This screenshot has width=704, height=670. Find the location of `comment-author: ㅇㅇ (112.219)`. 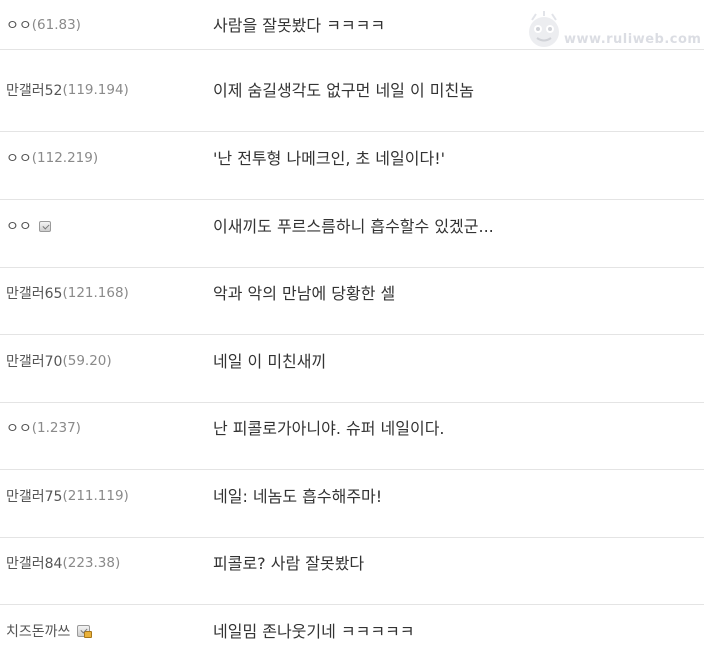

comment-author: ㅇㅇ (112.219) is located at coordinates (52, 158).